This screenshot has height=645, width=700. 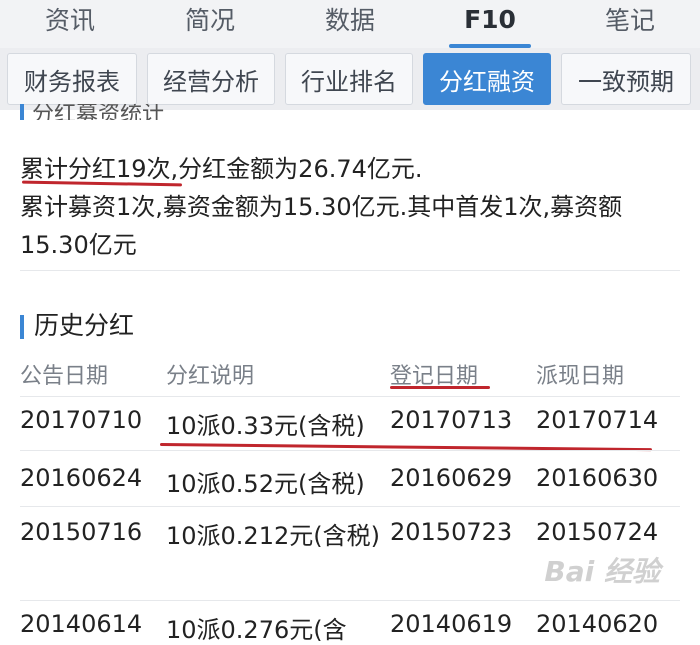 What do you see at coordinates (626, 79) in the screenshot?
I see `subtab-consensus-forecast: 一致预期` at bounding box center [626, 79].